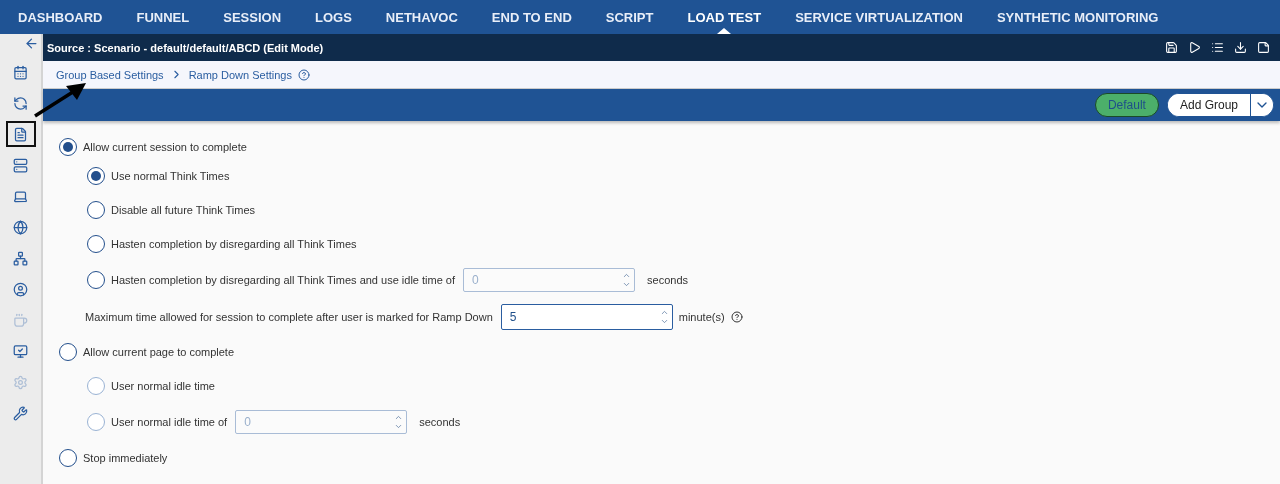 The image size is (1280, 484). Describe the element at coordinates (20, 134) in the screenshot. I see `sidebar-item` at that location.